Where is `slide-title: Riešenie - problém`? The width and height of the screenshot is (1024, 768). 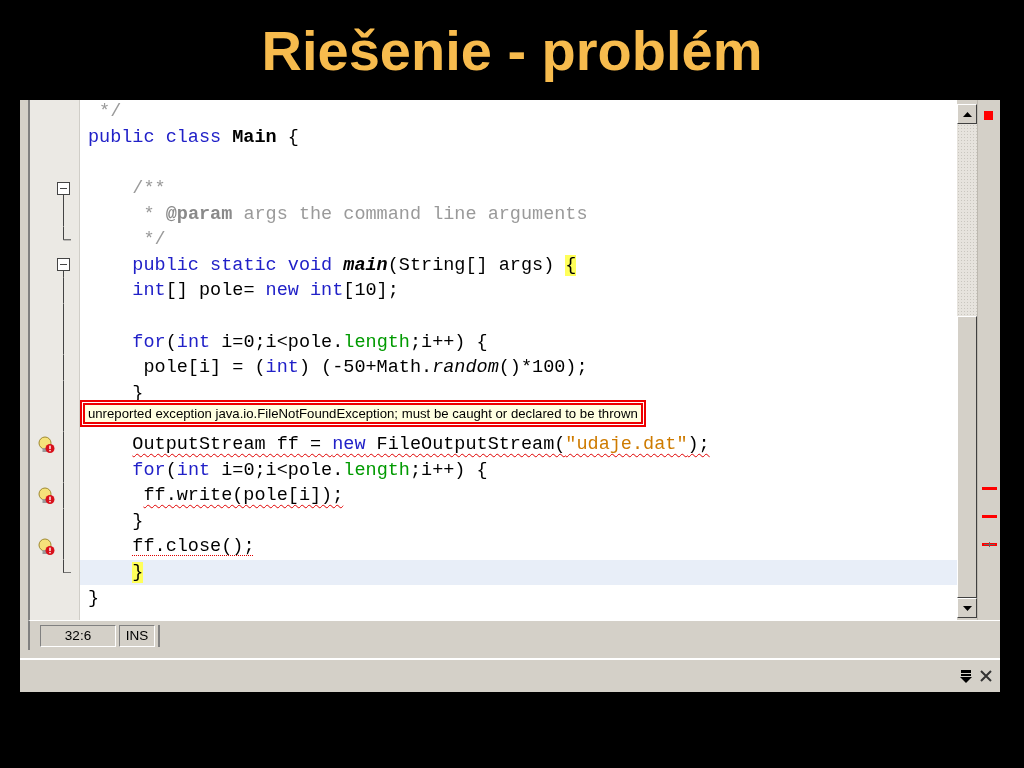
slide-title: Riešenie - problém is located at coordinates (512, 50).